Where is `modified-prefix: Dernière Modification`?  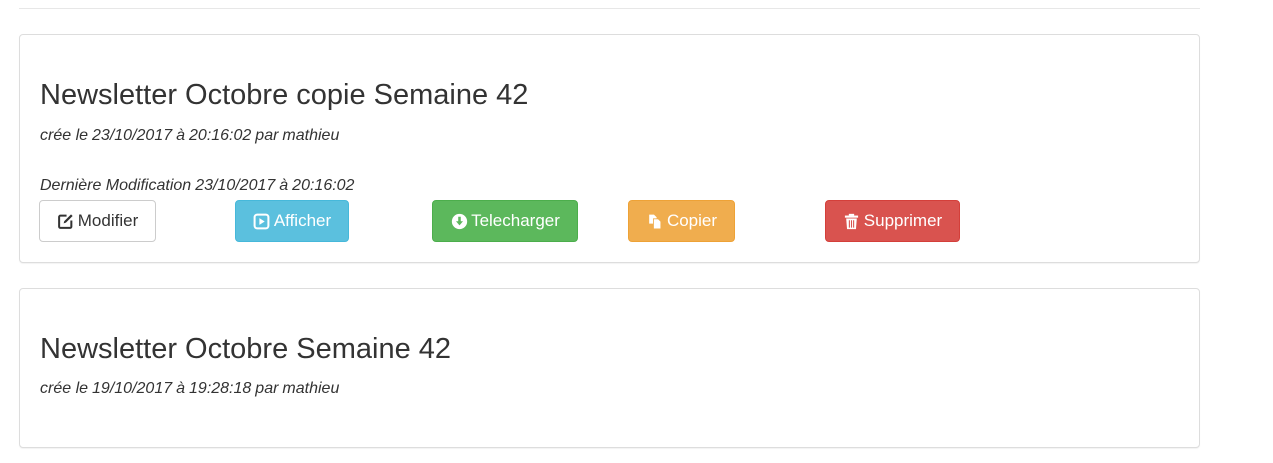 modified-prefix: Dernière Modification is located at coordinates (116, 185).